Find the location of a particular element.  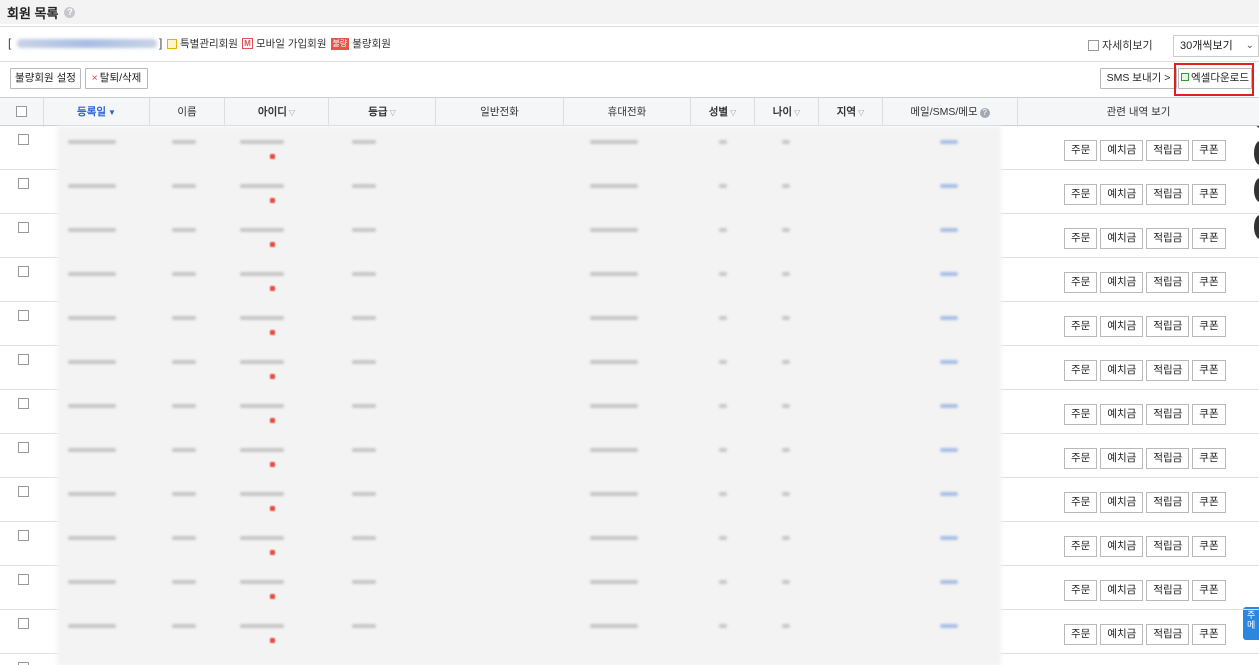

per-page-select: 30개씩보기 ⌄ is located at coordinates (1216, 46).